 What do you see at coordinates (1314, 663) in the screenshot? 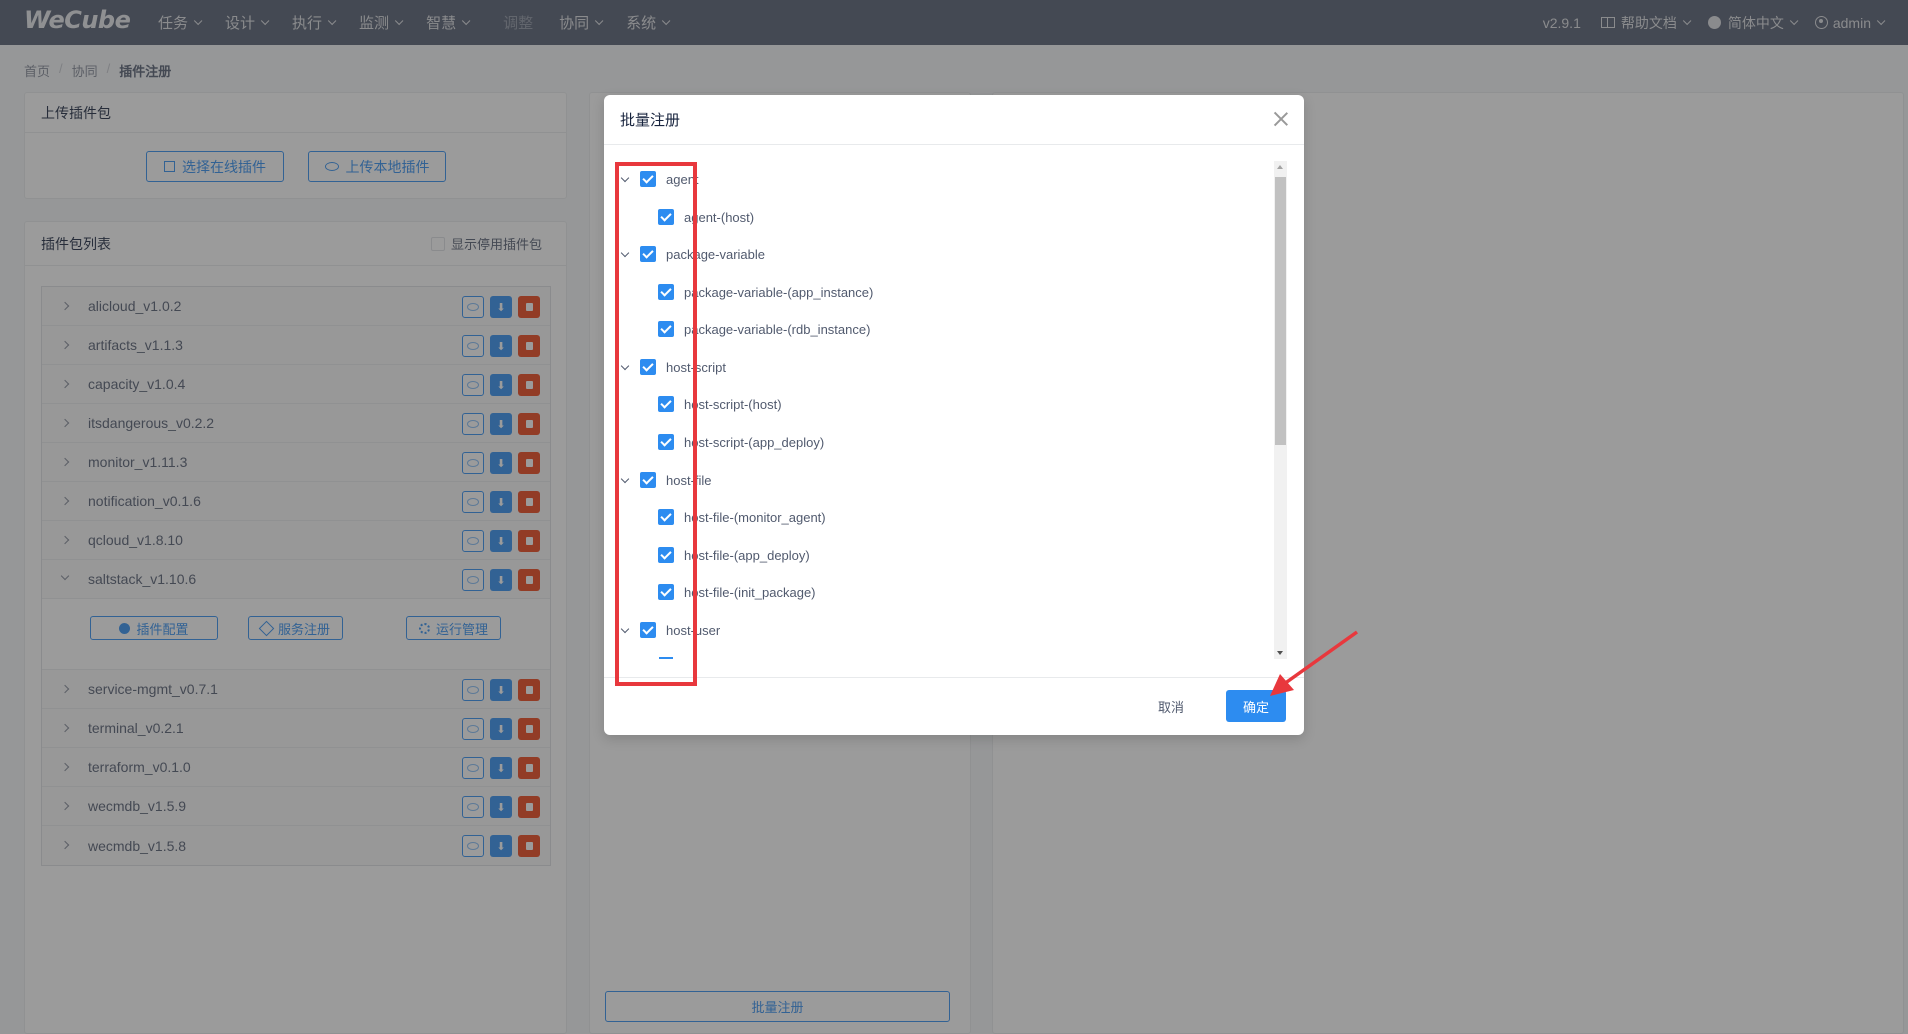
I see `annotation-arrow-icon` at bounding box center [1314, 663].